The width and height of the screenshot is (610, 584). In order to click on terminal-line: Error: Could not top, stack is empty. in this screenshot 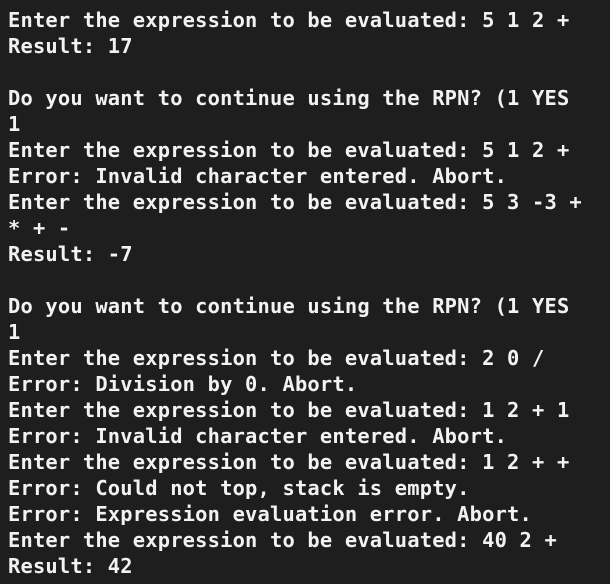, I will do `click(239, 488)`.